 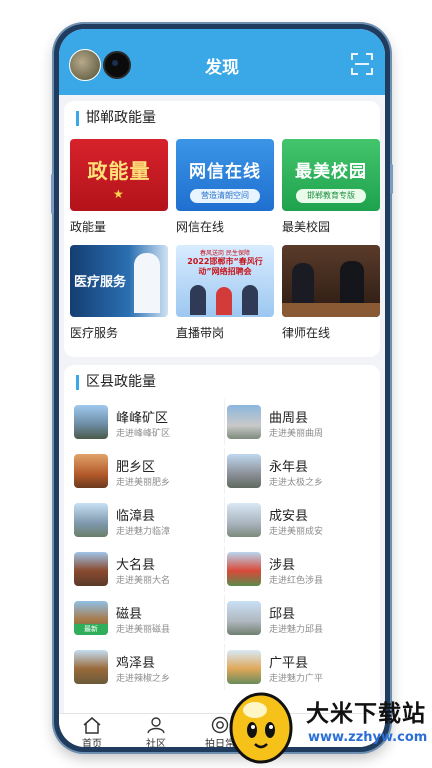 I want to click on county-item: 肥乡区 走进美丽肥乡, so click(x=145, y=471).